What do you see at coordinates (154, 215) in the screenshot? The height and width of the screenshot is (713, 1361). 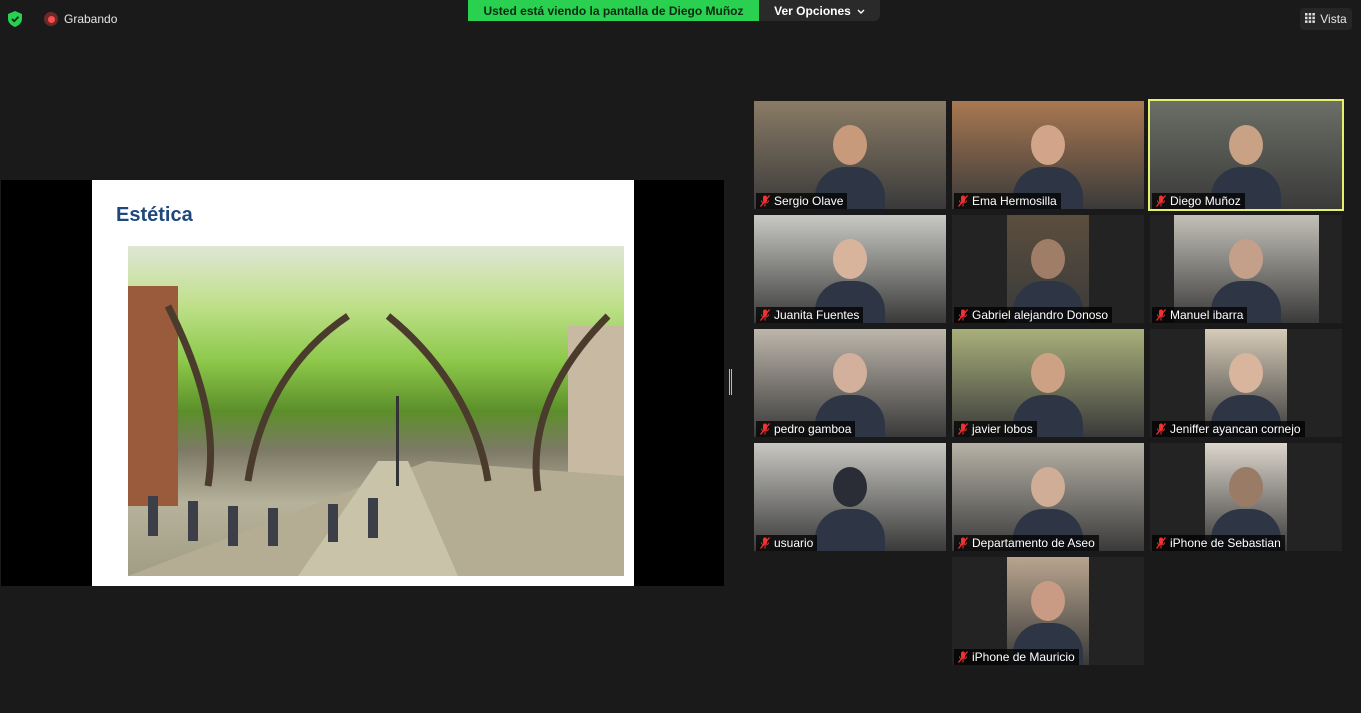 I see `slide-title: Estética` at bounding box center [154, 215].